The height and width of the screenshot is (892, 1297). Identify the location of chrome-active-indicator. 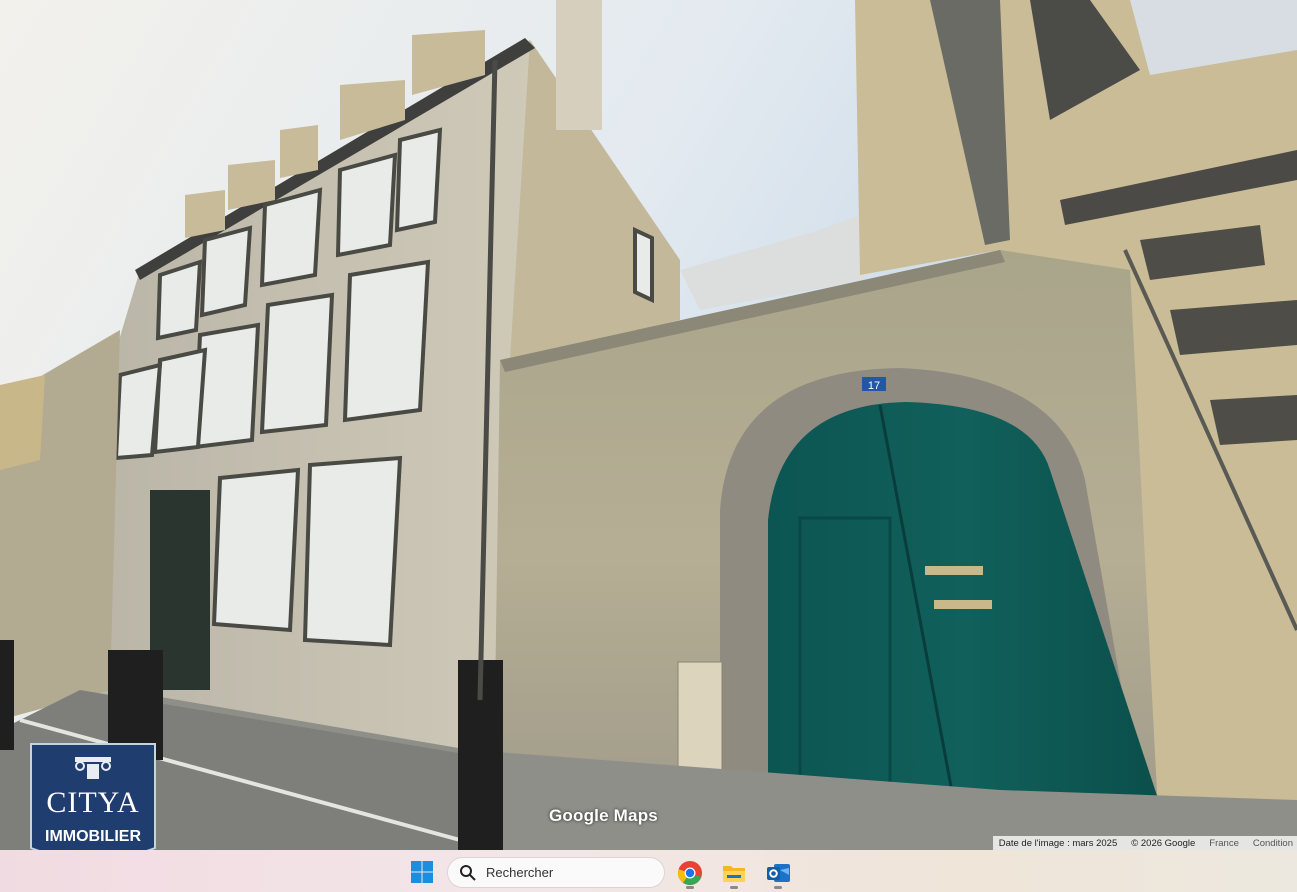
(690, 887).